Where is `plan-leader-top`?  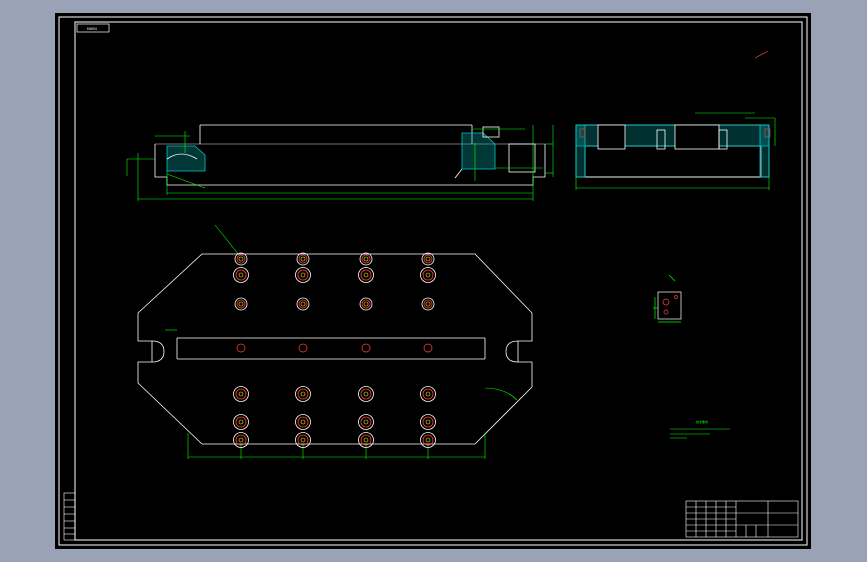
plan-leader-top is located at coordinates (227, 240).